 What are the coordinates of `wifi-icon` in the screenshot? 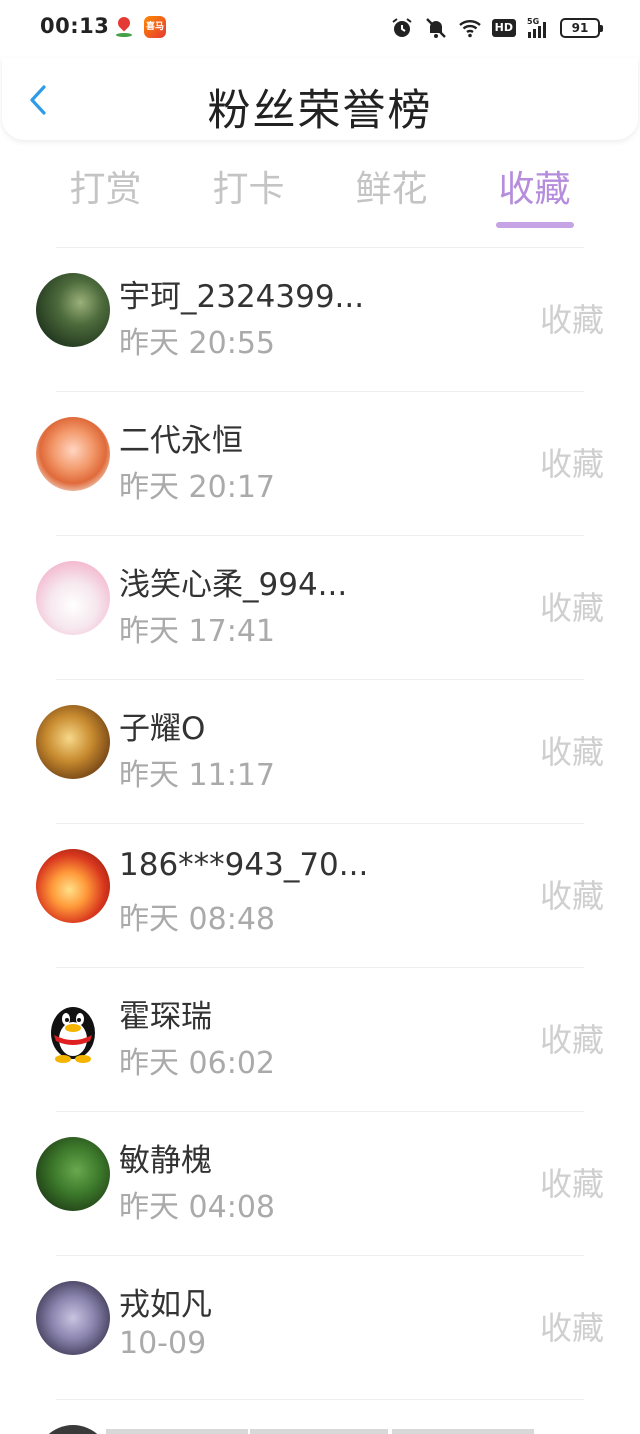 It's located at (469, 29).